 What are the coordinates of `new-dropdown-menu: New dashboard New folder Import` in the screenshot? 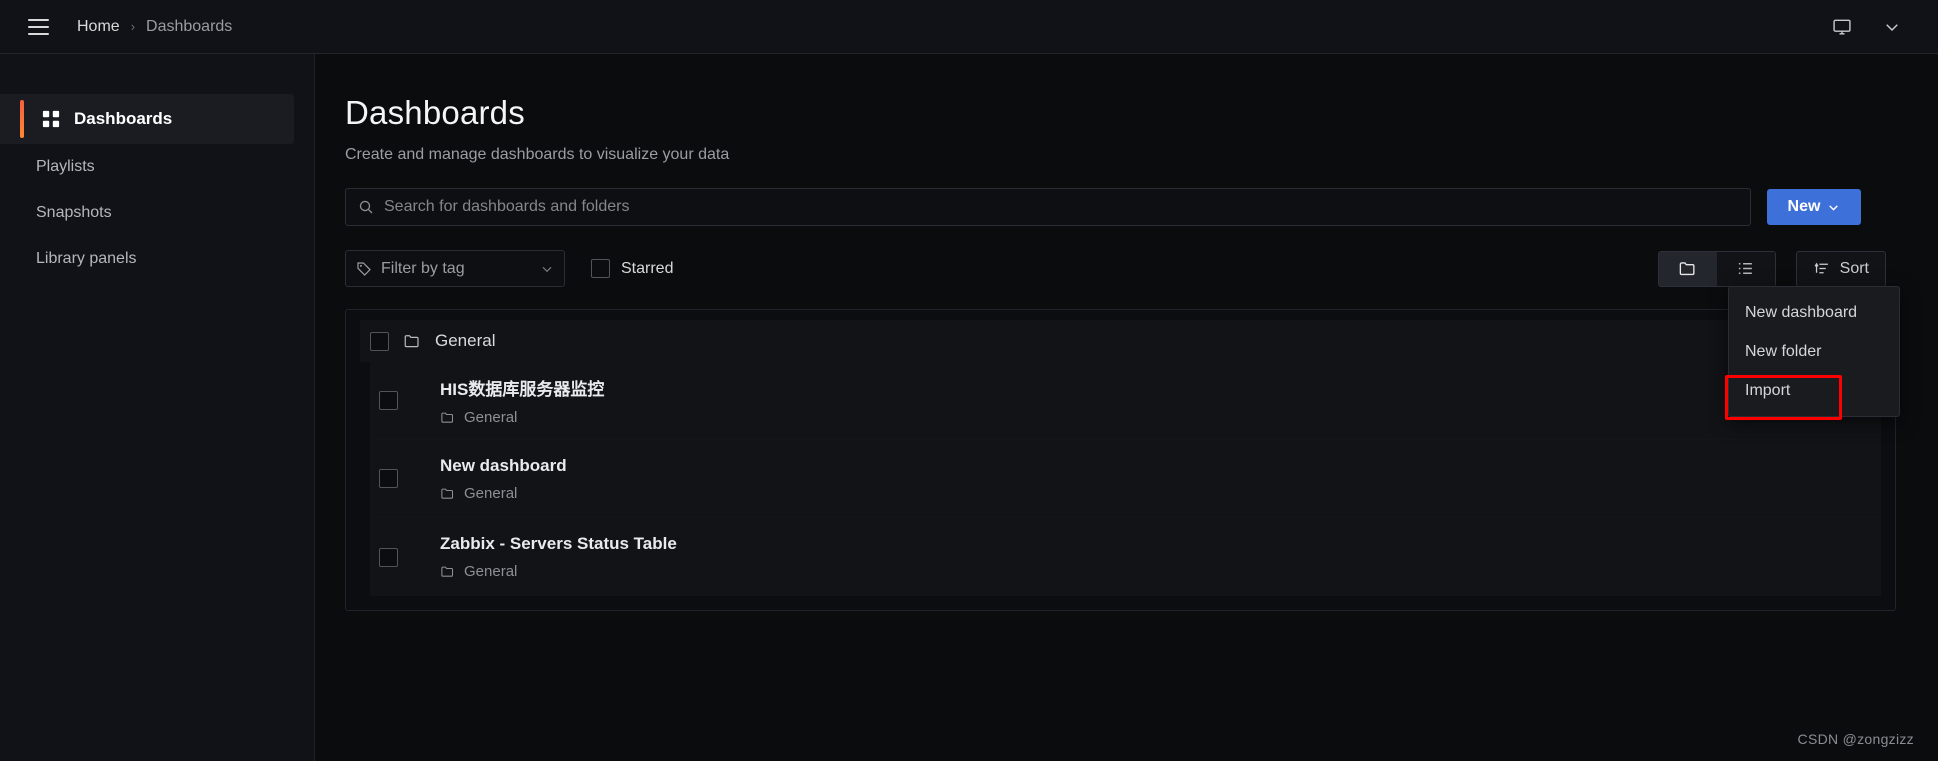 It's located at (1814, 351).